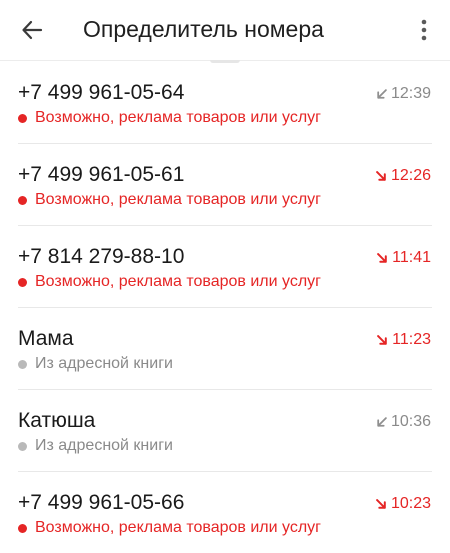 The image size is (450, 553). What do you see at coordinates (57, 420) in the screenshot?
I see `caller-name: Катюша` at bounding box center [57, 420].